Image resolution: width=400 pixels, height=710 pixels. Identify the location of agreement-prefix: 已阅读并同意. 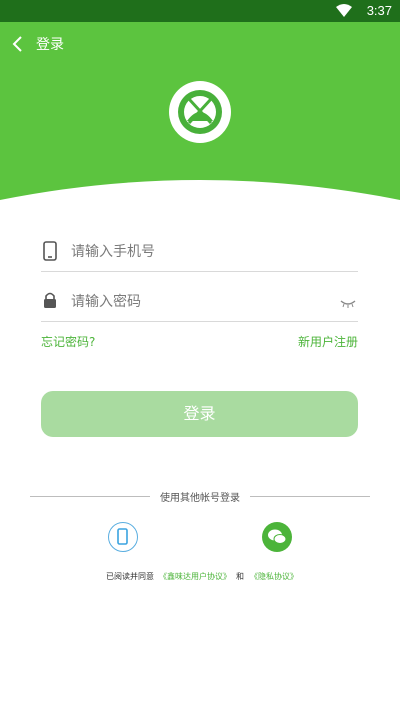
(130, 576).